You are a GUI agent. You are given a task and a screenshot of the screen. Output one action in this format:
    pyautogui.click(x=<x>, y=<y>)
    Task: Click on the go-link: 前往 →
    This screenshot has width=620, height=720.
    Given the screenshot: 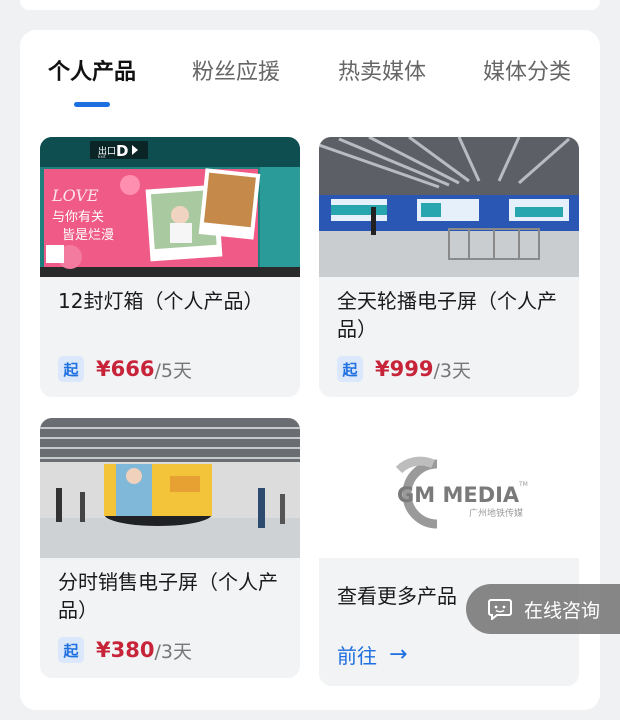 What is the action you would take?
    pyautogui.click(x=372, y=654)
    